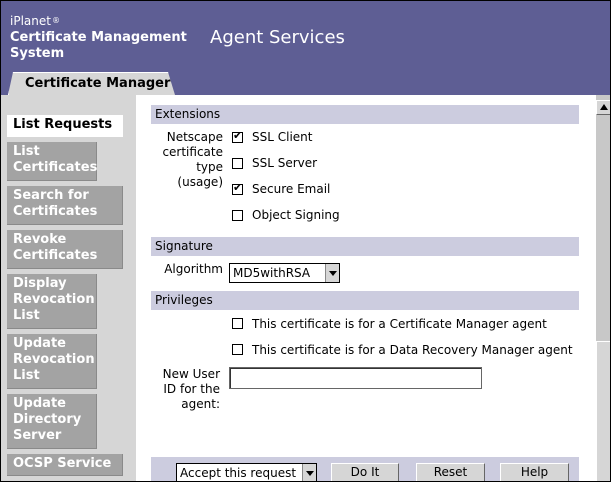  Describe the element at coordinates (193, 269) in the screenshot. I see `algorithm-label: Algorithm` at that location.